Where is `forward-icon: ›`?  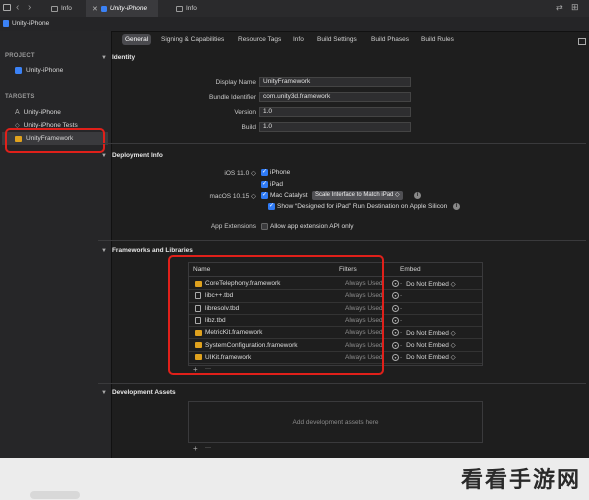 forward-icon: › is located at coordinates (29, 7).